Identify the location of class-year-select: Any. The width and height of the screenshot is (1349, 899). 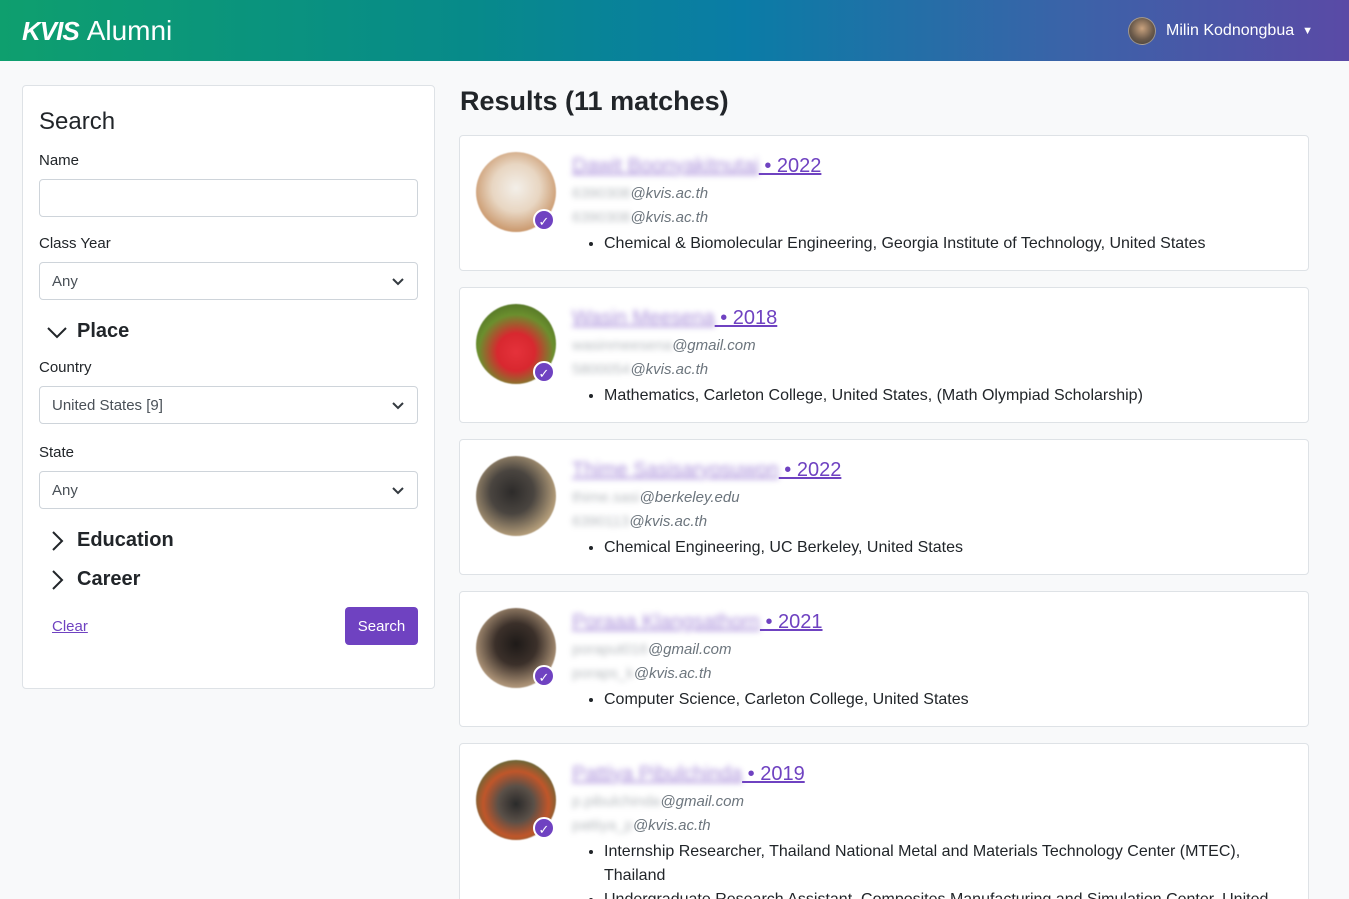
(228, 281).